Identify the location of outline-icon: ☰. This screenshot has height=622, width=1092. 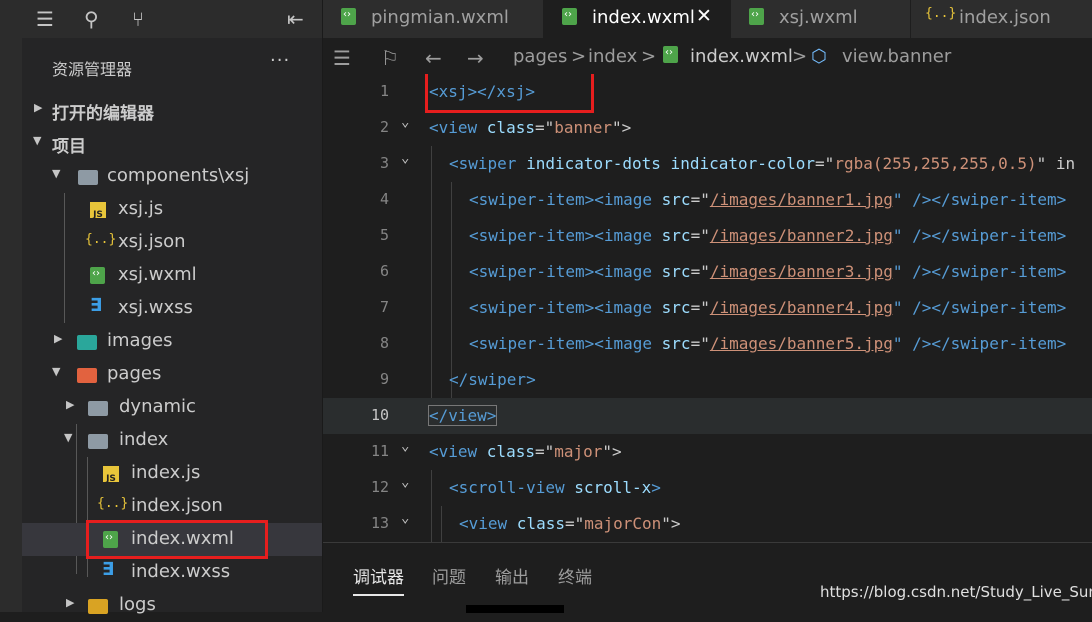
(342, 58).